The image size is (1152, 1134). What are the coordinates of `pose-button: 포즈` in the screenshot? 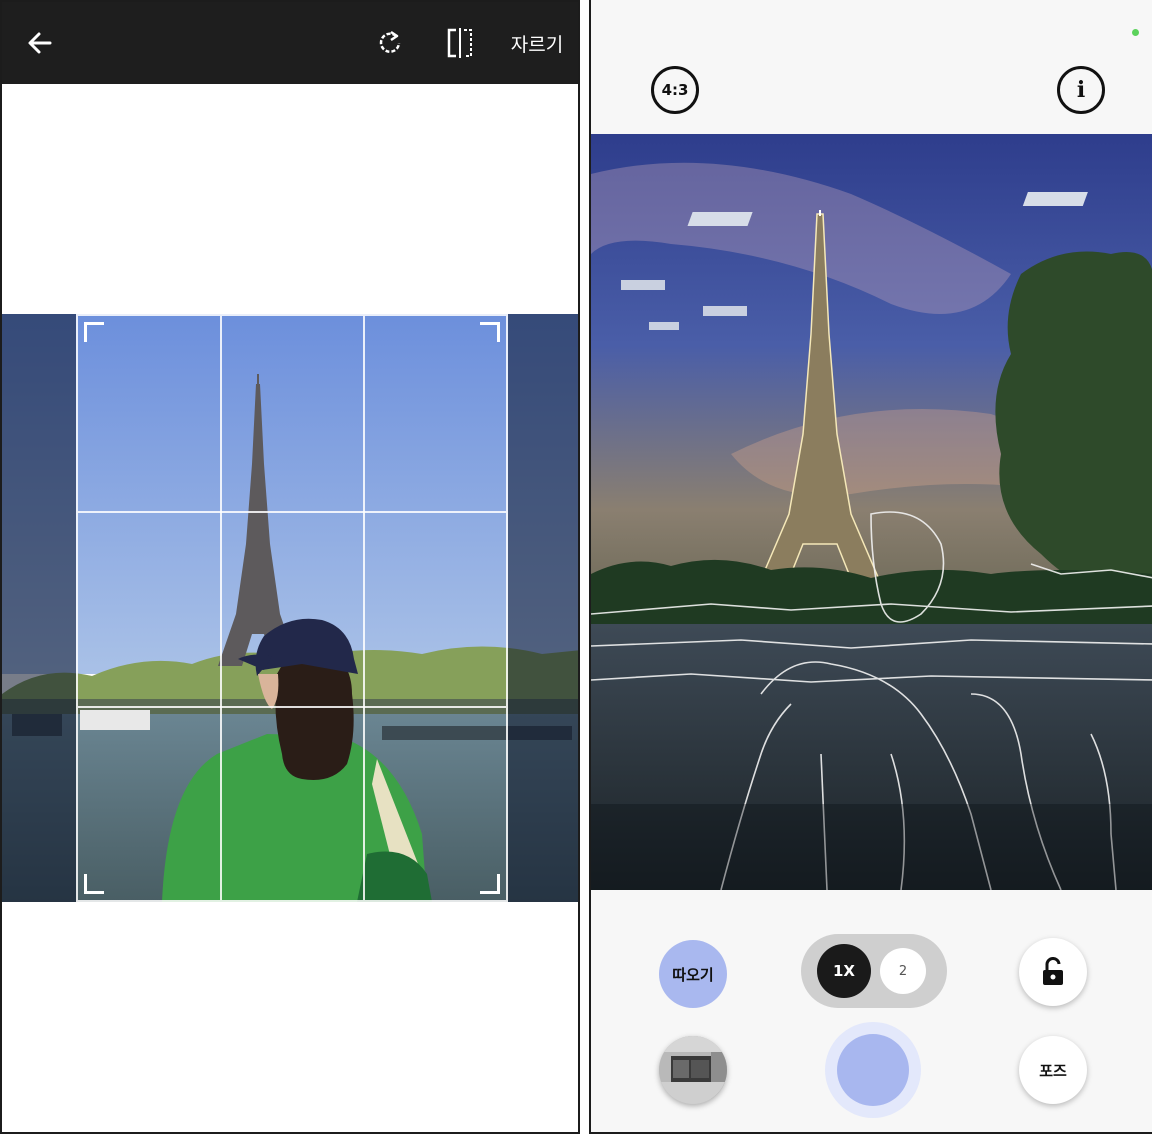 It's located at (1053, 1070).